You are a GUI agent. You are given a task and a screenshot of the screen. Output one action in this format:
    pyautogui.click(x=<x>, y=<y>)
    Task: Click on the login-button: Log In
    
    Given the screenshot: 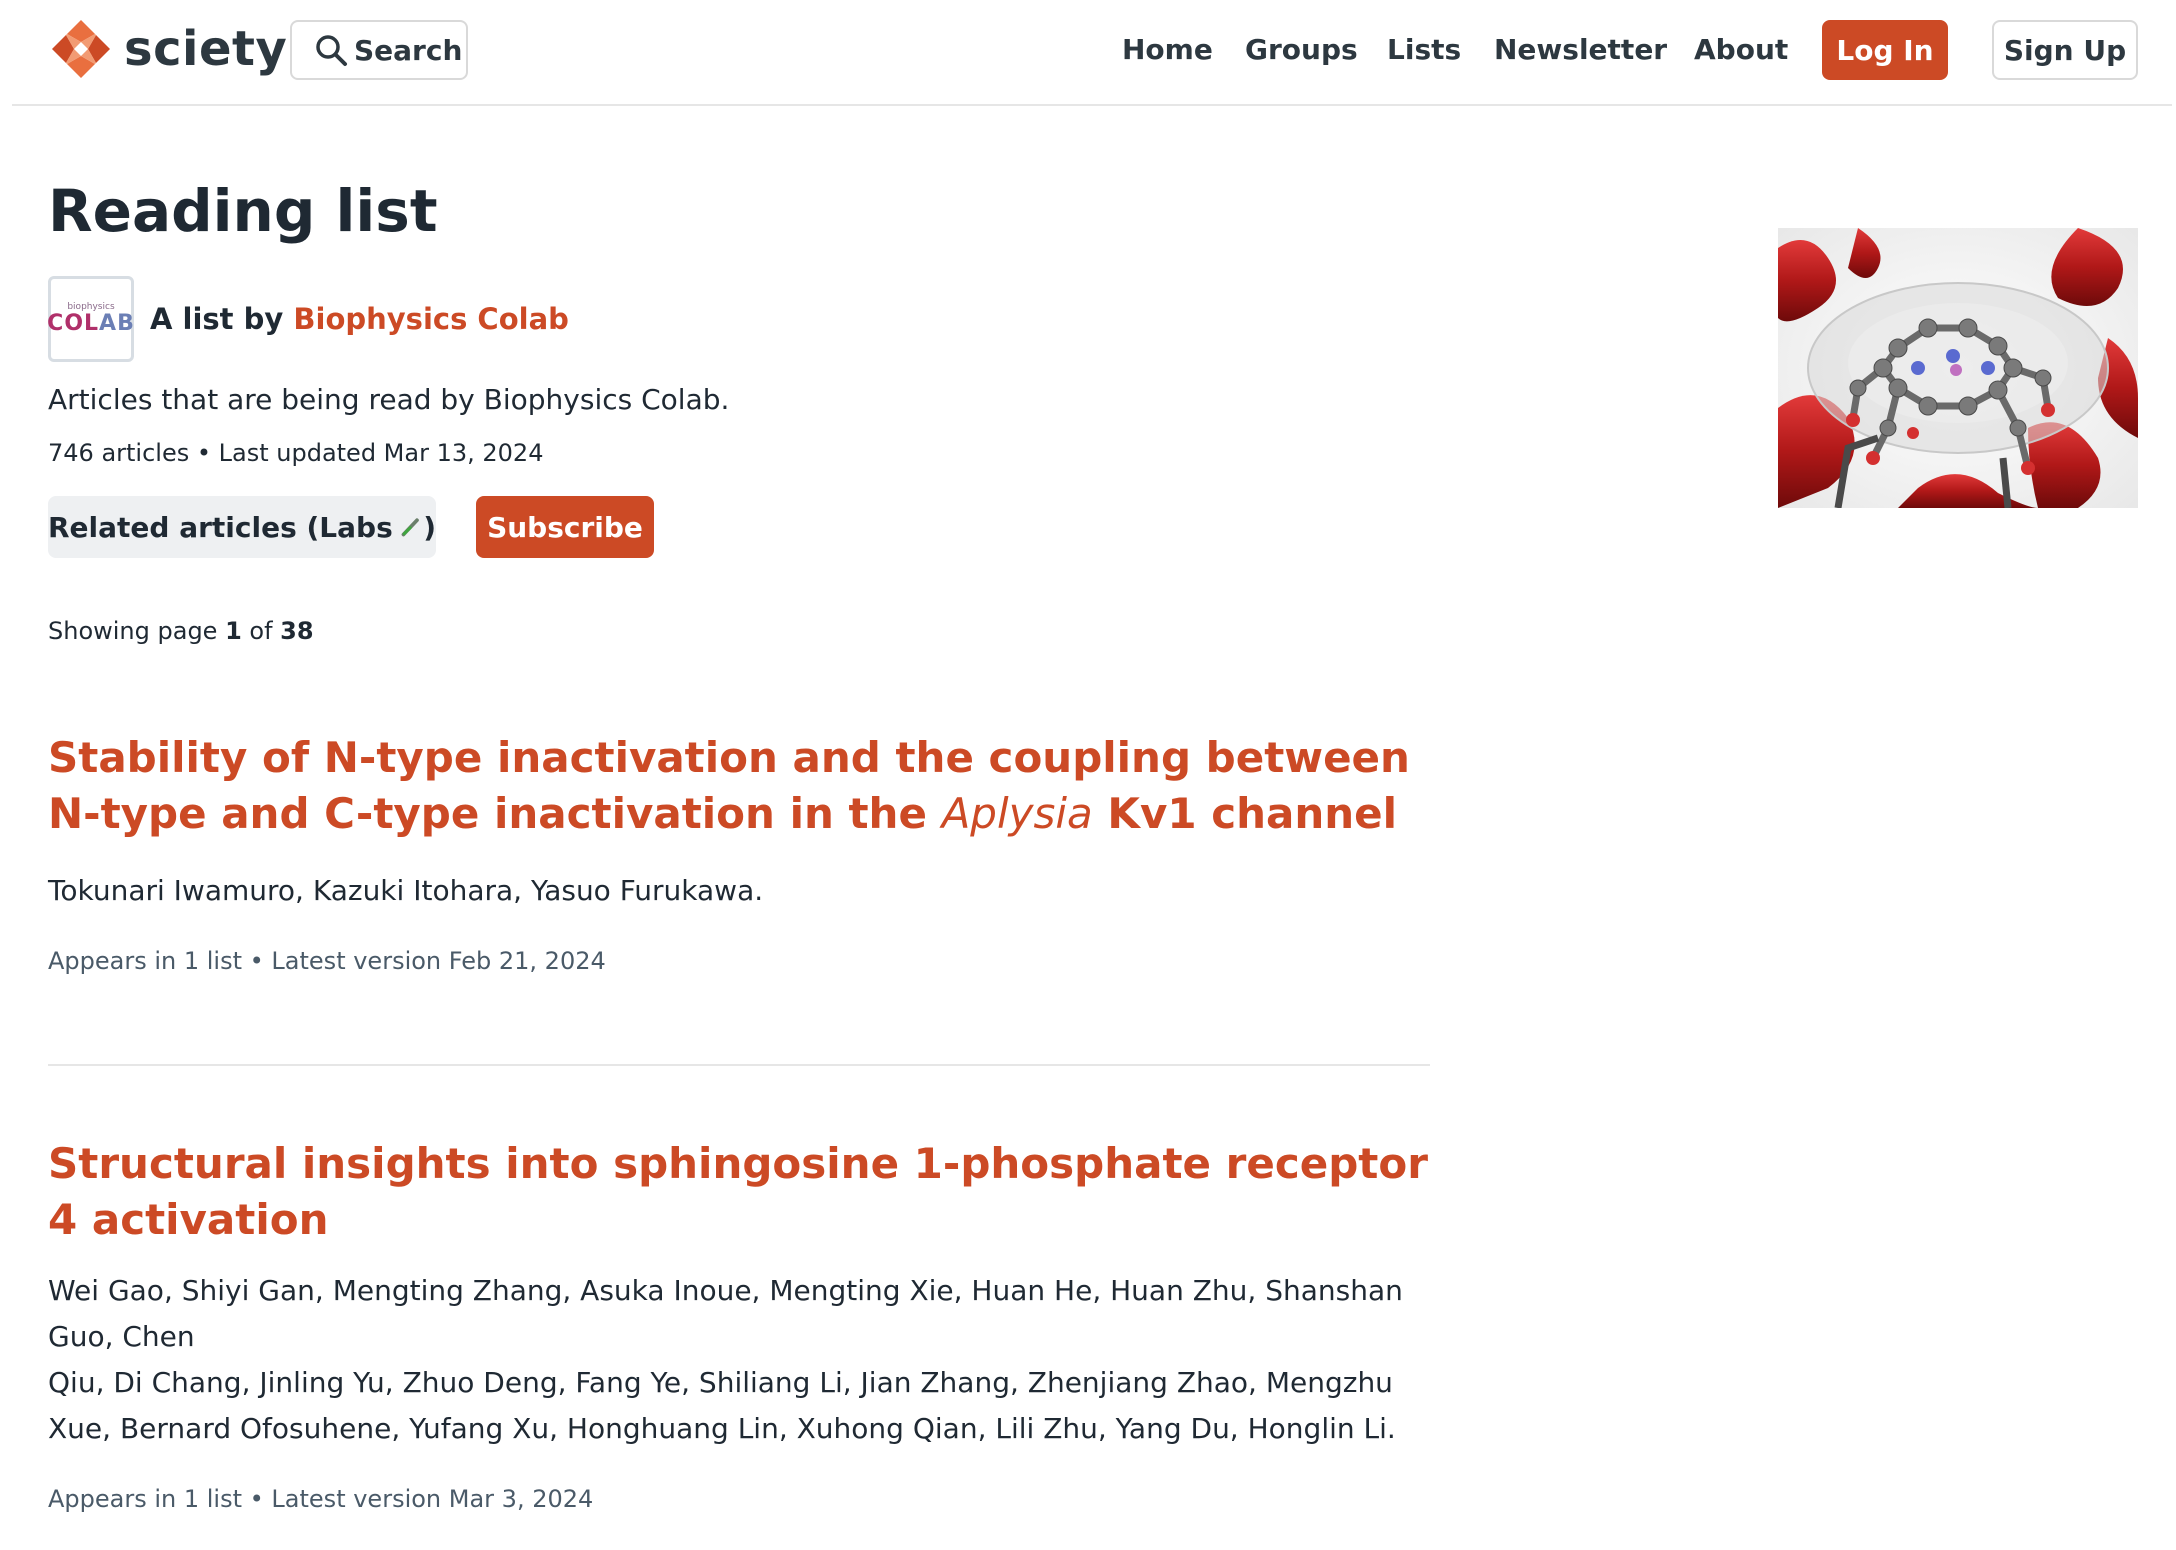 What is the action you would take?
    pyautogui.click(x=1885, y=50)
    